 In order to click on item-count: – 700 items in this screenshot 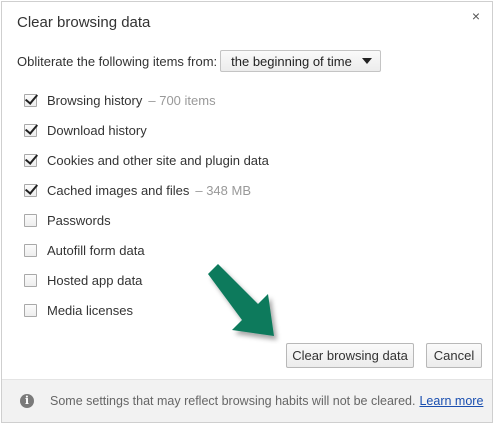, I will do `click(182, 100)`.